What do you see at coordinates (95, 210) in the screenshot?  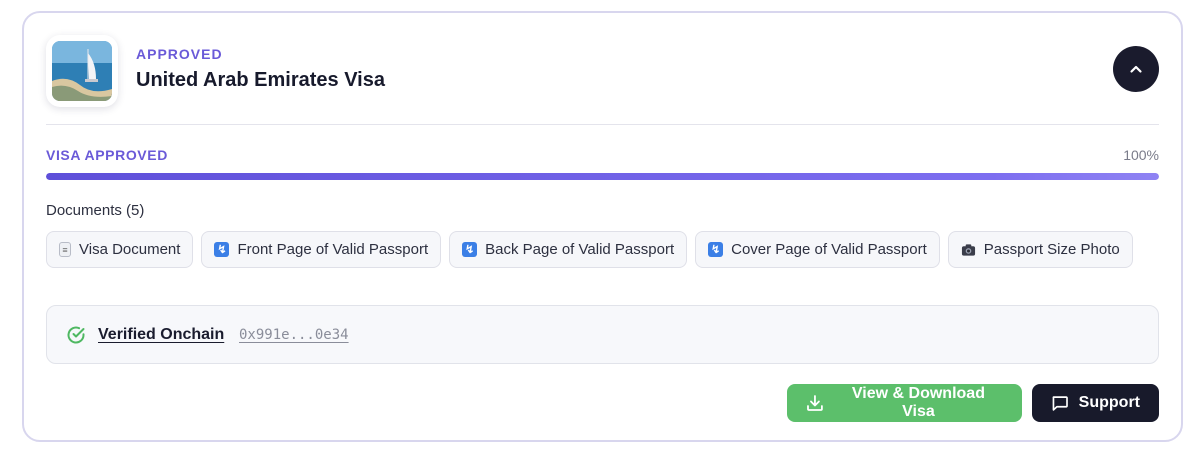 I see `documents-title: Documents (5)` at bounding box center [95, 210].